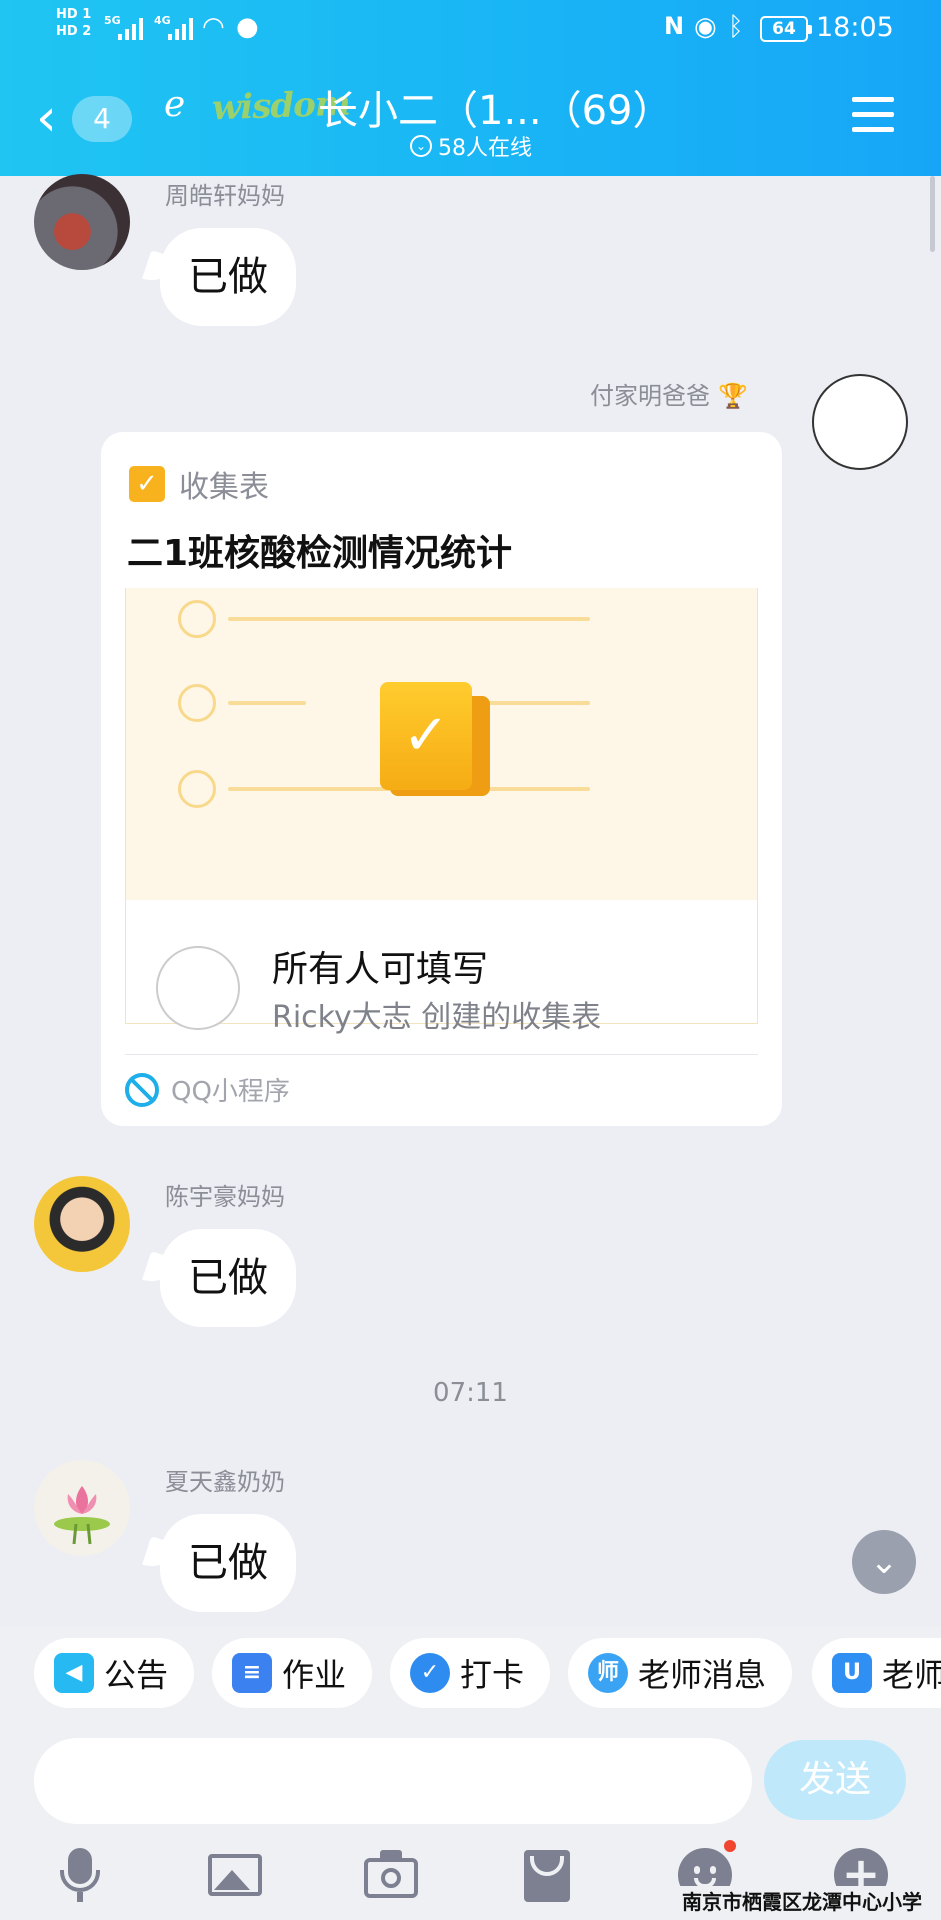 The image size is (941, 1920). Describe the element at coordinates (80, 1876) in the screenshot. I see `microphone-icon` at that location.